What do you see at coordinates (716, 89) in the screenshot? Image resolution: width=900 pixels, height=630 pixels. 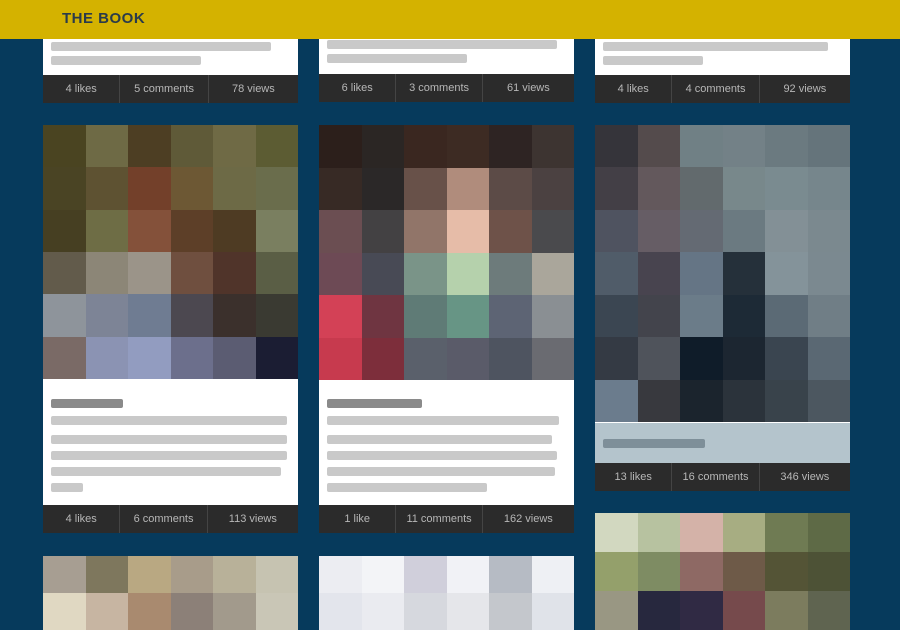 I see `comments-count: 4 comments` at bounding box center [716, 89].